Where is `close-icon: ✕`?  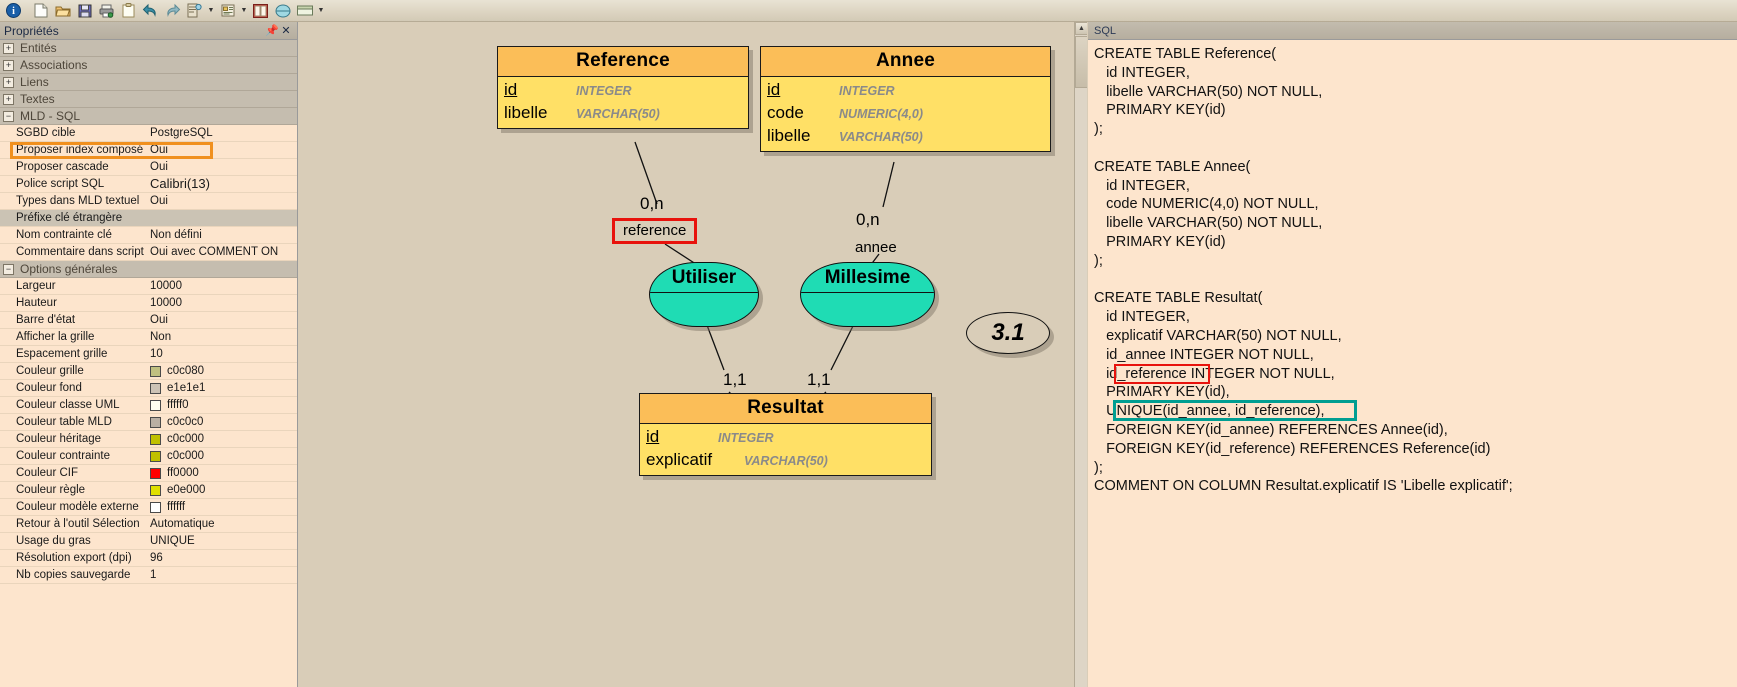
close-icon: ✕ is located at coordinates (286, 31).